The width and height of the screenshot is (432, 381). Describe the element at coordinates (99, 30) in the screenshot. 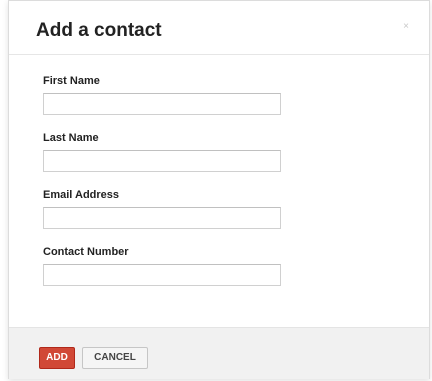

I see `dialog-title: Add a contact` at that location.